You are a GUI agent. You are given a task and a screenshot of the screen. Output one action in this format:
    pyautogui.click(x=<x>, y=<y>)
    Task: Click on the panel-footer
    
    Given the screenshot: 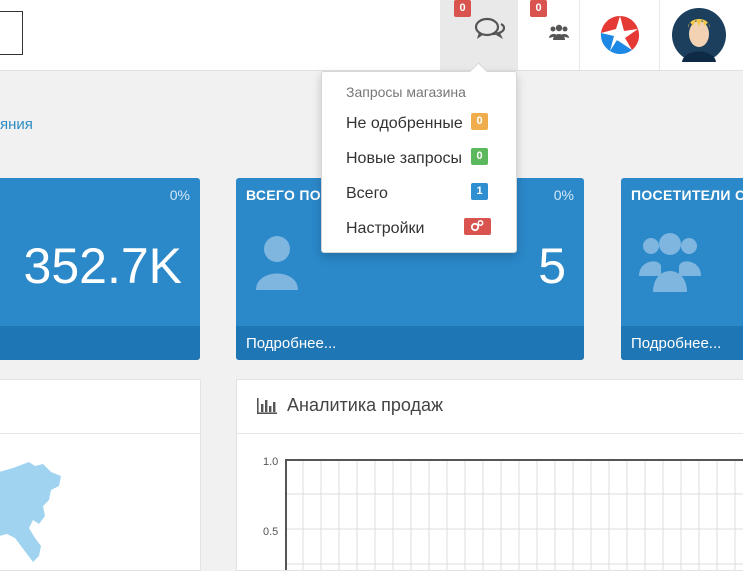 What is the action you would take?
    pyautogui.click(x=100, y=343)
    